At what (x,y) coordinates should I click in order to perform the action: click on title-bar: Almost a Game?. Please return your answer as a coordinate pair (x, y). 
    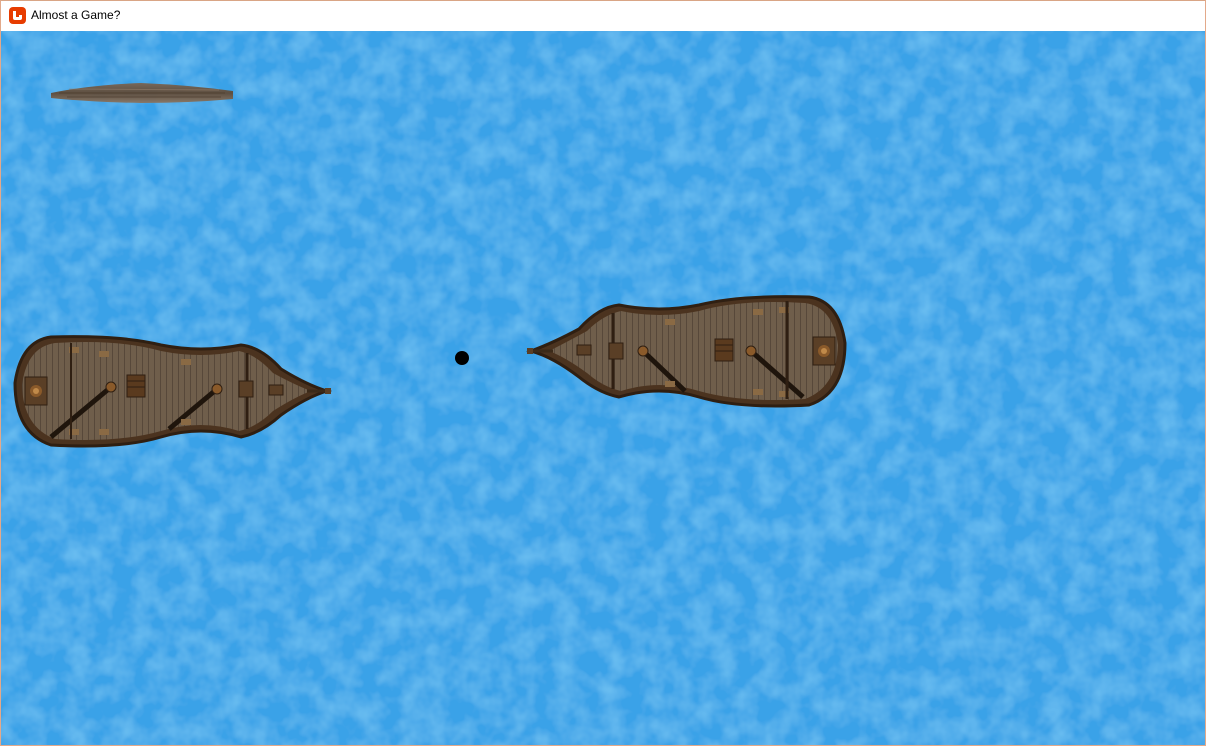
    Looking at the image, I should click on (603, 16).